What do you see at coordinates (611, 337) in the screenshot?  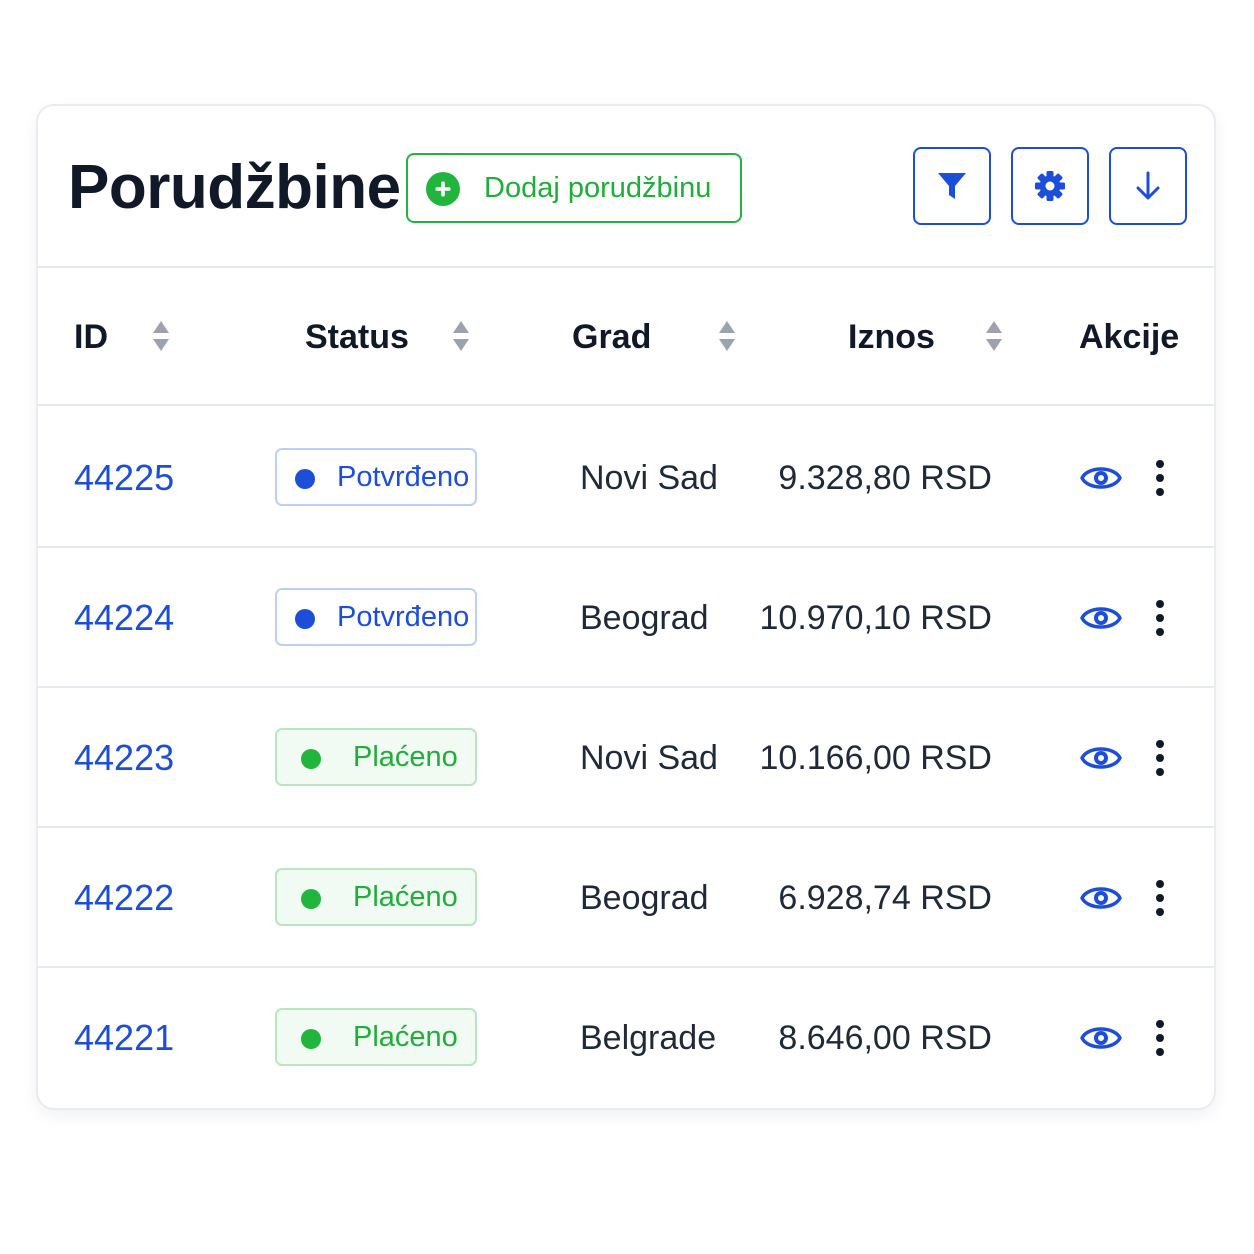 I see `column-header-city: Grad` at bounding box center [611, 337].